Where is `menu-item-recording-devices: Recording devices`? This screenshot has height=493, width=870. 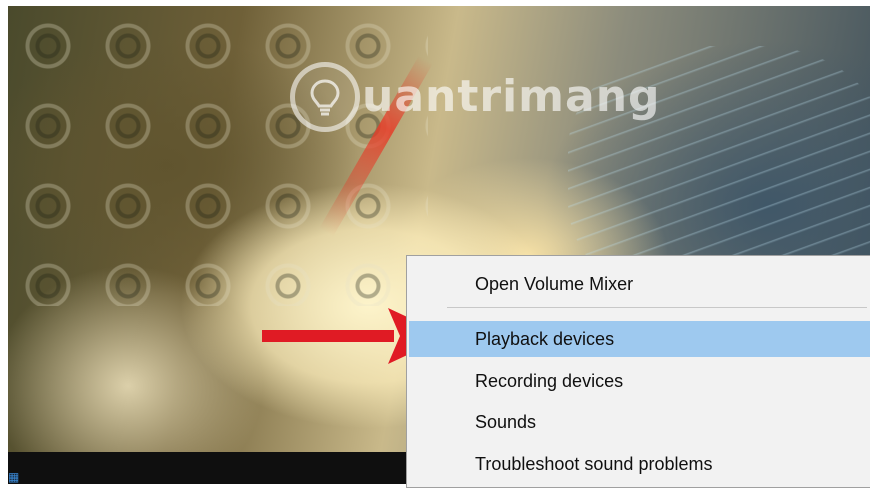
menu-item-recording-devices: Recording devices is located at coordinates (639, 381).